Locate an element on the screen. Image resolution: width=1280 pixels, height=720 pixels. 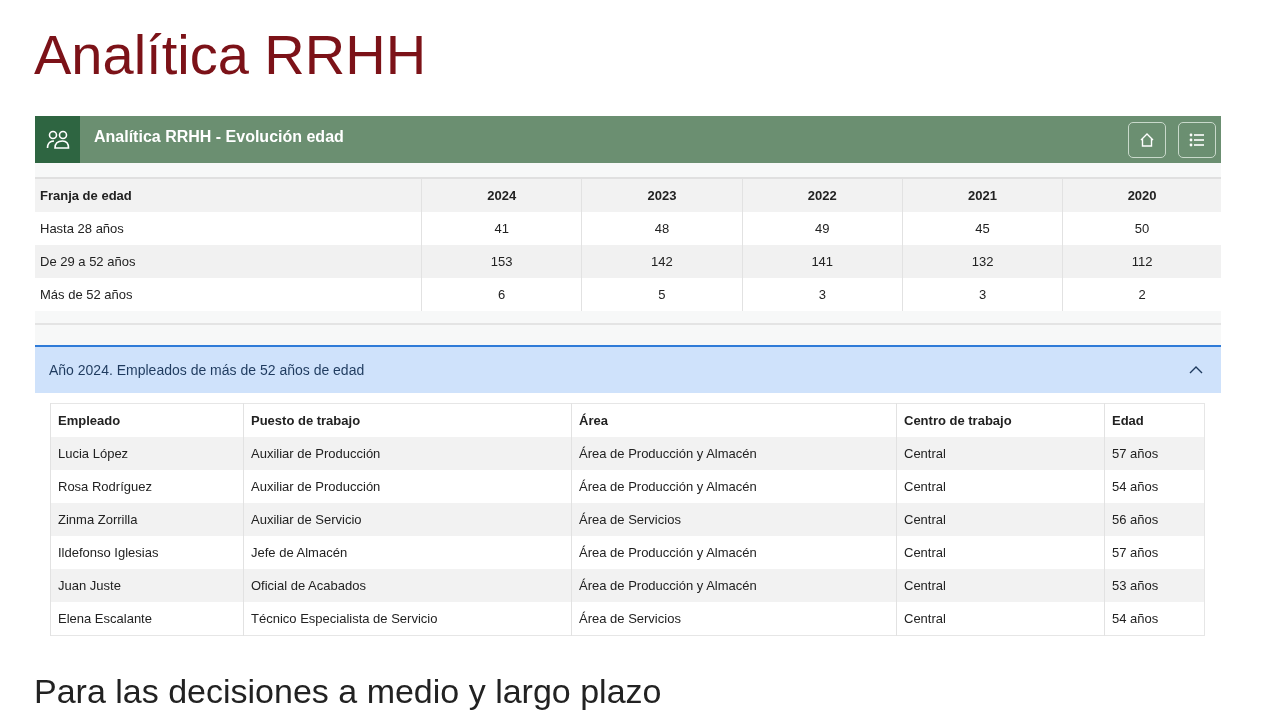
table-cell: 153 is located at coordinates (501, 261).